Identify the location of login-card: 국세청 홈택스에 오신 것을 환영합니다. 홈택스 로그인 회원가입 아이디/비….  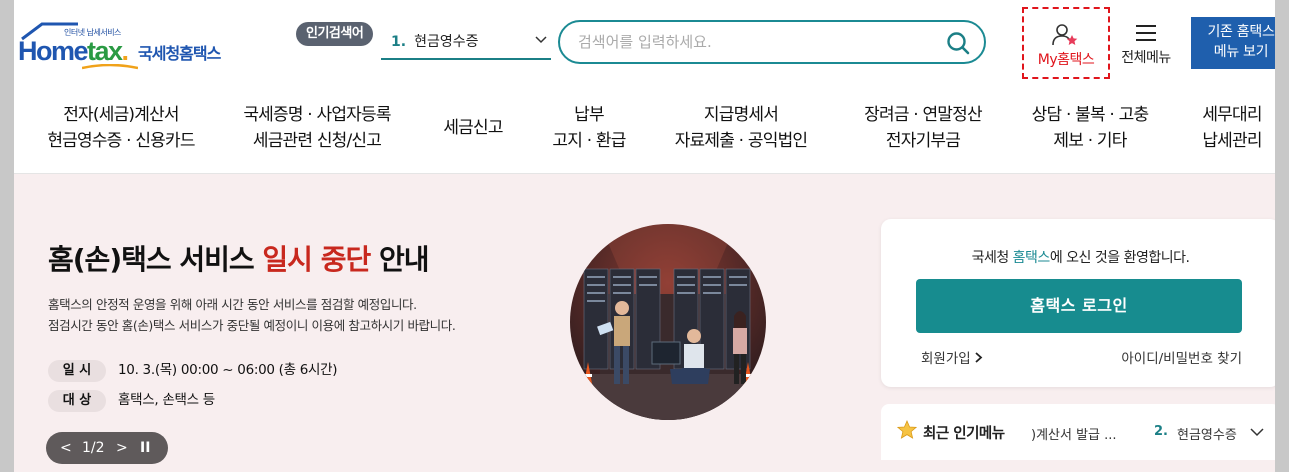
(1078, 303).